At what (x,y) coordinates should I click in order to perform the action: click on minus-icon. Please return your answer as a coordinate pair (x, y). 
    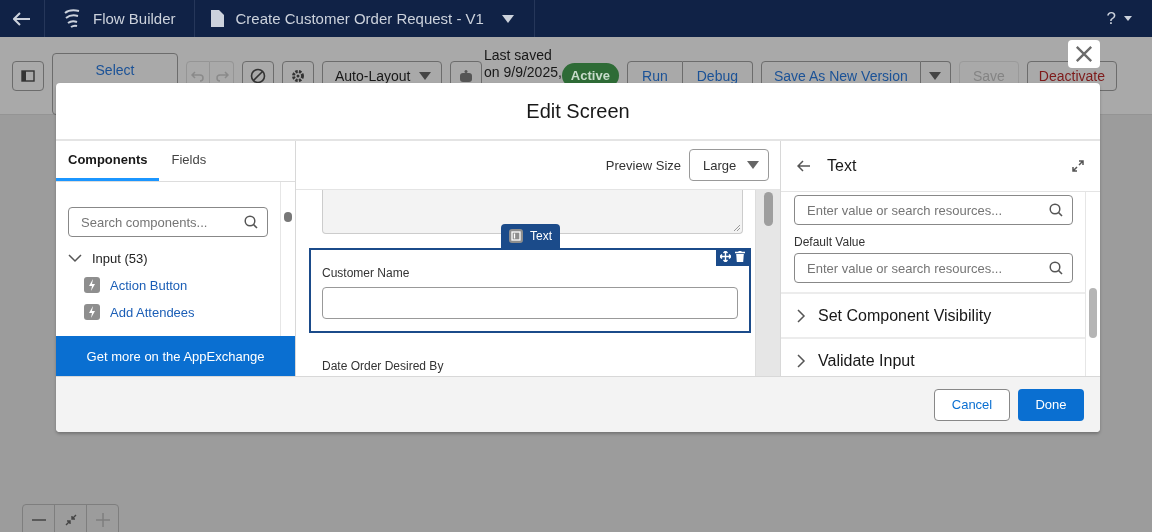
    Looking at the image, I should click on (38, 520).